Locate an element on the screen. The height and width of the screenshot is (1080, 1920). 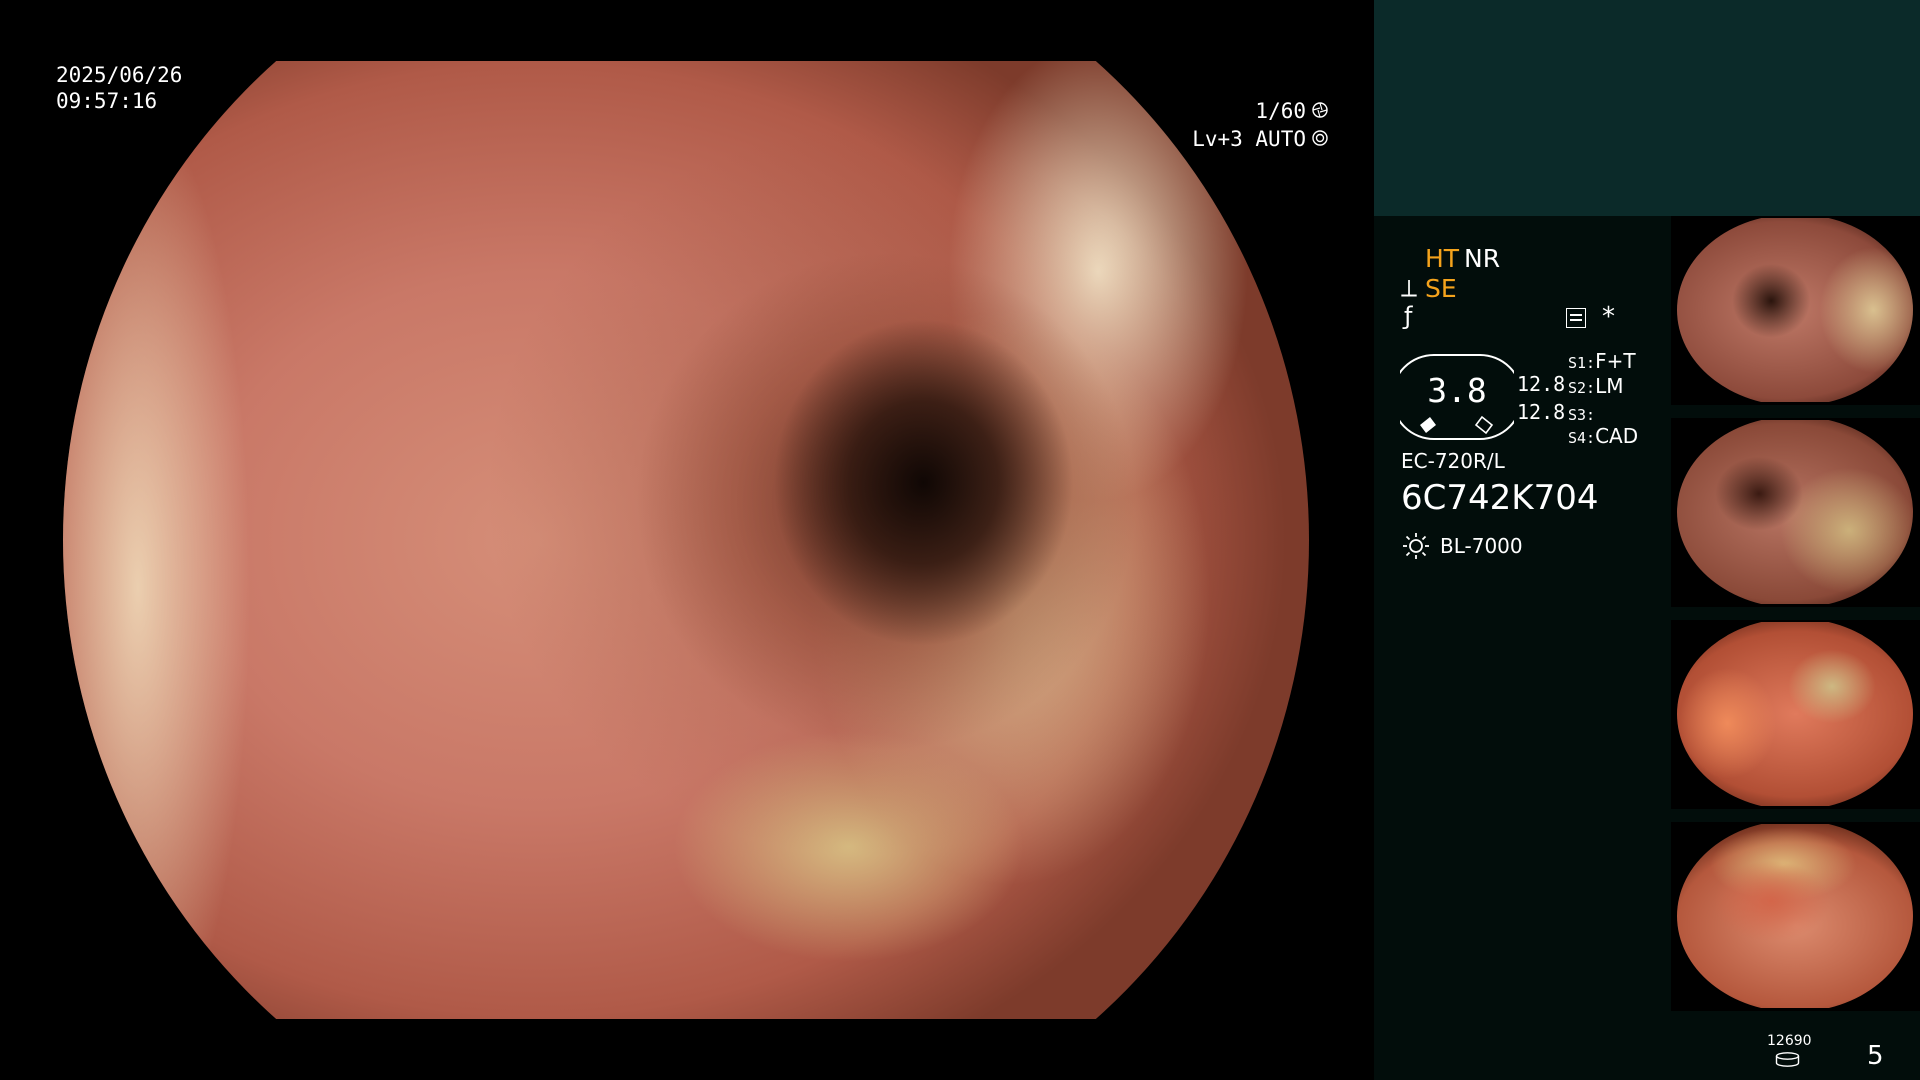
mode-nr: NR is located at coordinates (1482, 258).